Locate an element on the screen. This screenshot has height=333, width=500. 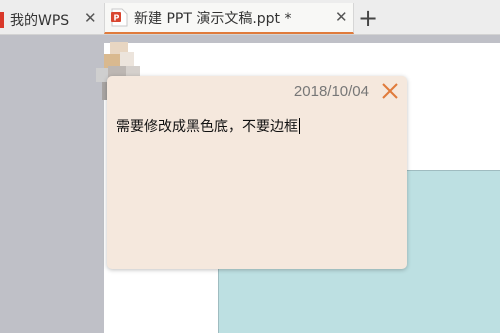
tab-bar: 我的WPS ✕ P 新建 PPT 演示文稿.ppt * ✕ + is located at coordinates (250, 17).